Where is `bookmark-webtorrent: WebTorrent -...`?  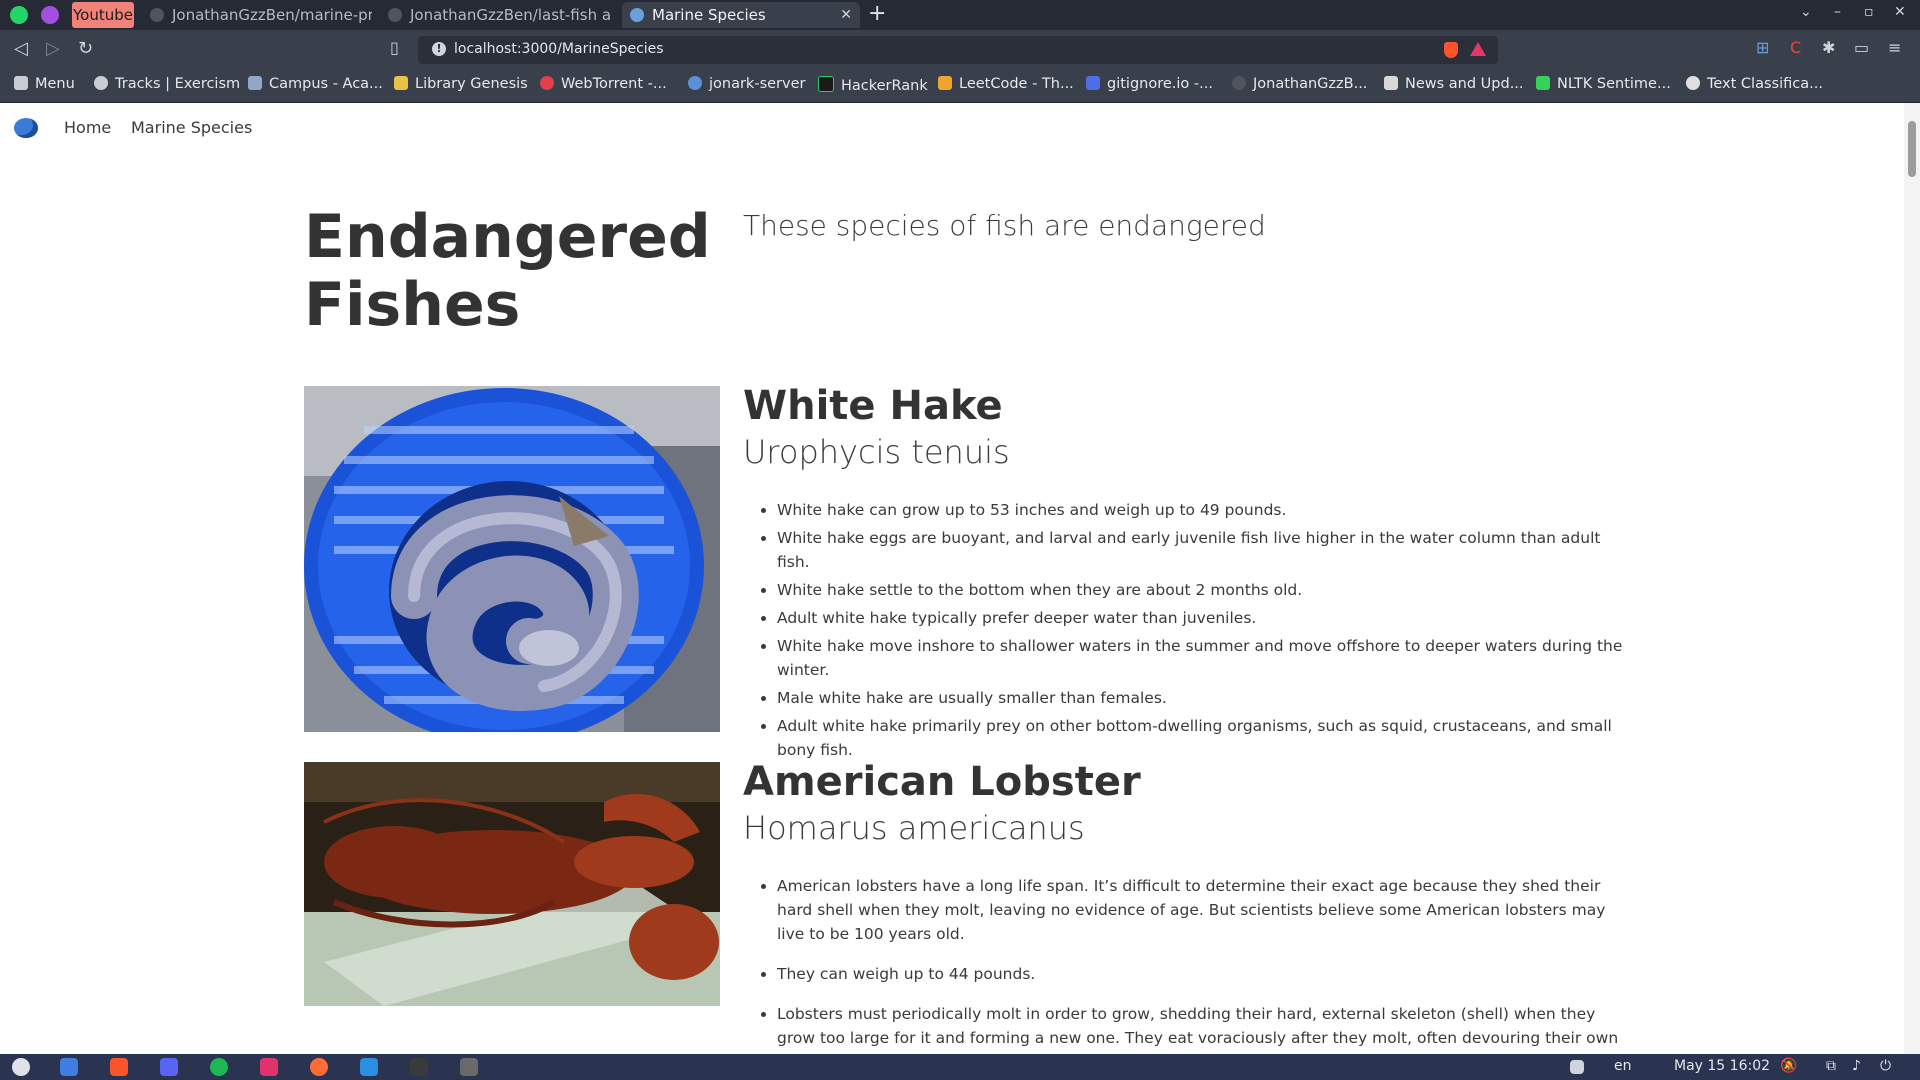
bookmark-webtorrent: WebTorrent -... is located at coordinates (603, 84).